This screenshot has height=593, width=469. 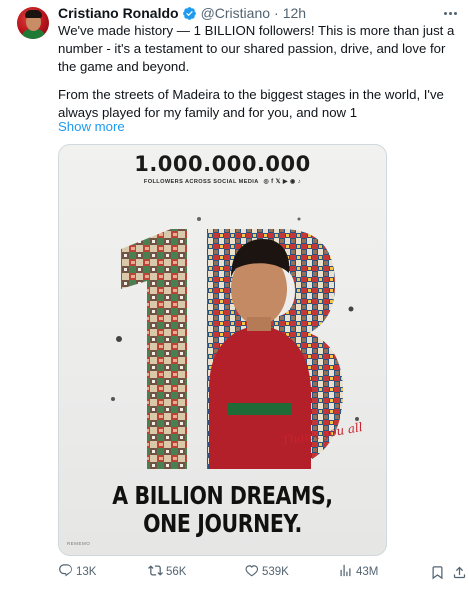 I want to click on author-avatar, so click(x=33, y=23).